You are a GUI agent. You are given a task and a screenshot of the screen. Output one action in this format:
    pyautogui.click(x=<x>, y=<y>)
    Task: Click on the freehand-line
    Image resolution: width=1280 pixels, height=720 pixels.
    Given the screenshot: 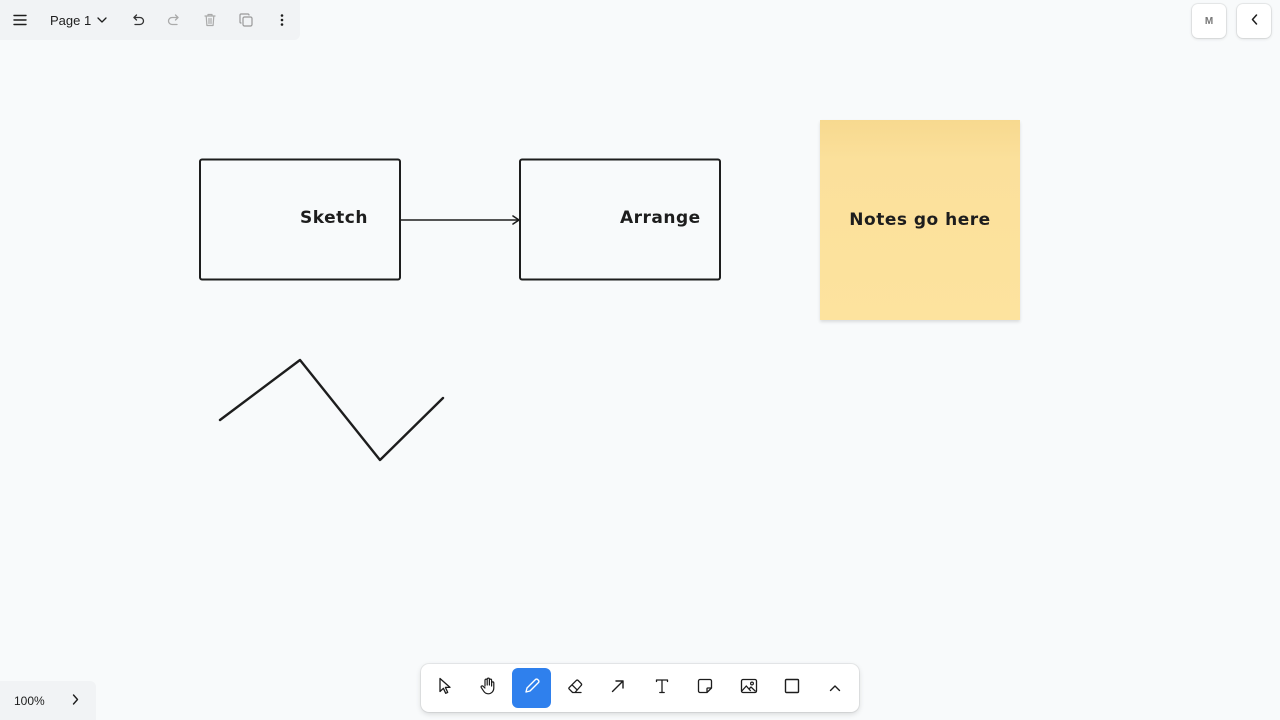 What is the action you would take?
    pyautogui.click(x=331, y=410)
    